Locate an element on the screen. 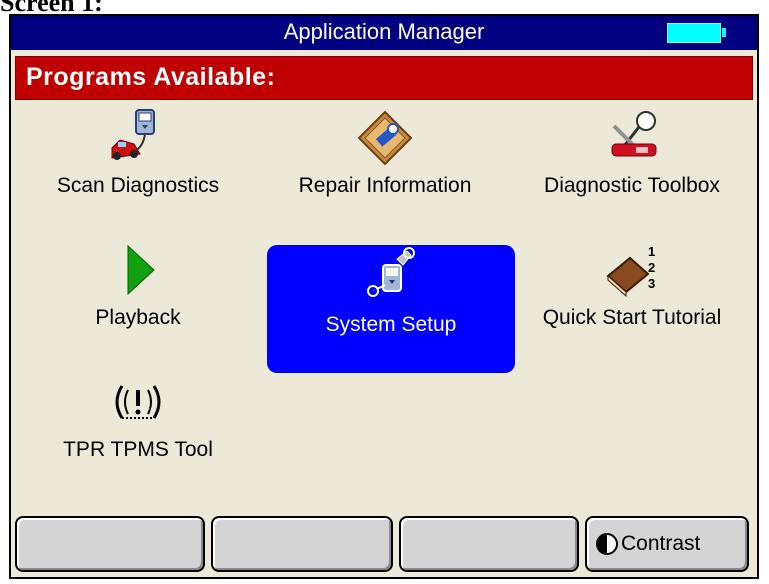 This screenshot has height=584, width=769. window-title: Application Manager is located at coordinates (384, 31).